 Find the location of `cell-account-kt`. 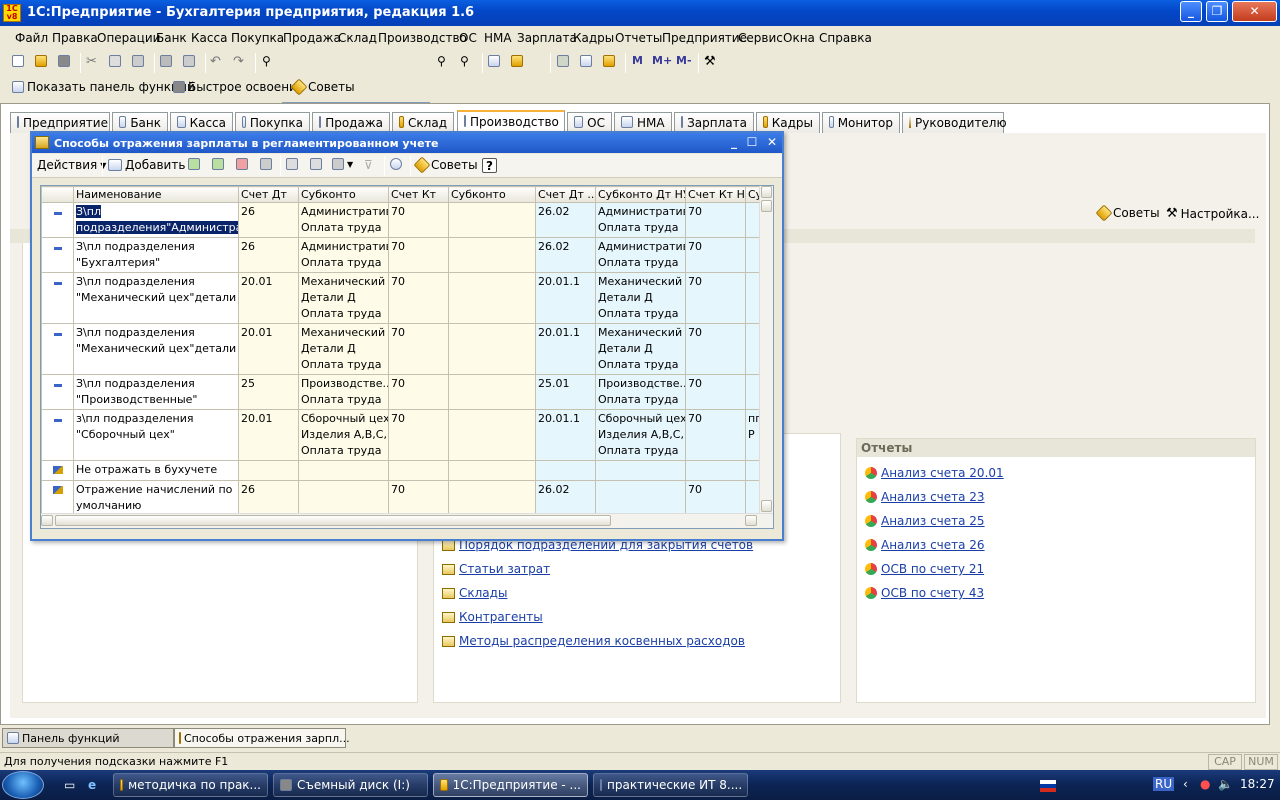

cell-account-kt is located at coordinates (418, 470).